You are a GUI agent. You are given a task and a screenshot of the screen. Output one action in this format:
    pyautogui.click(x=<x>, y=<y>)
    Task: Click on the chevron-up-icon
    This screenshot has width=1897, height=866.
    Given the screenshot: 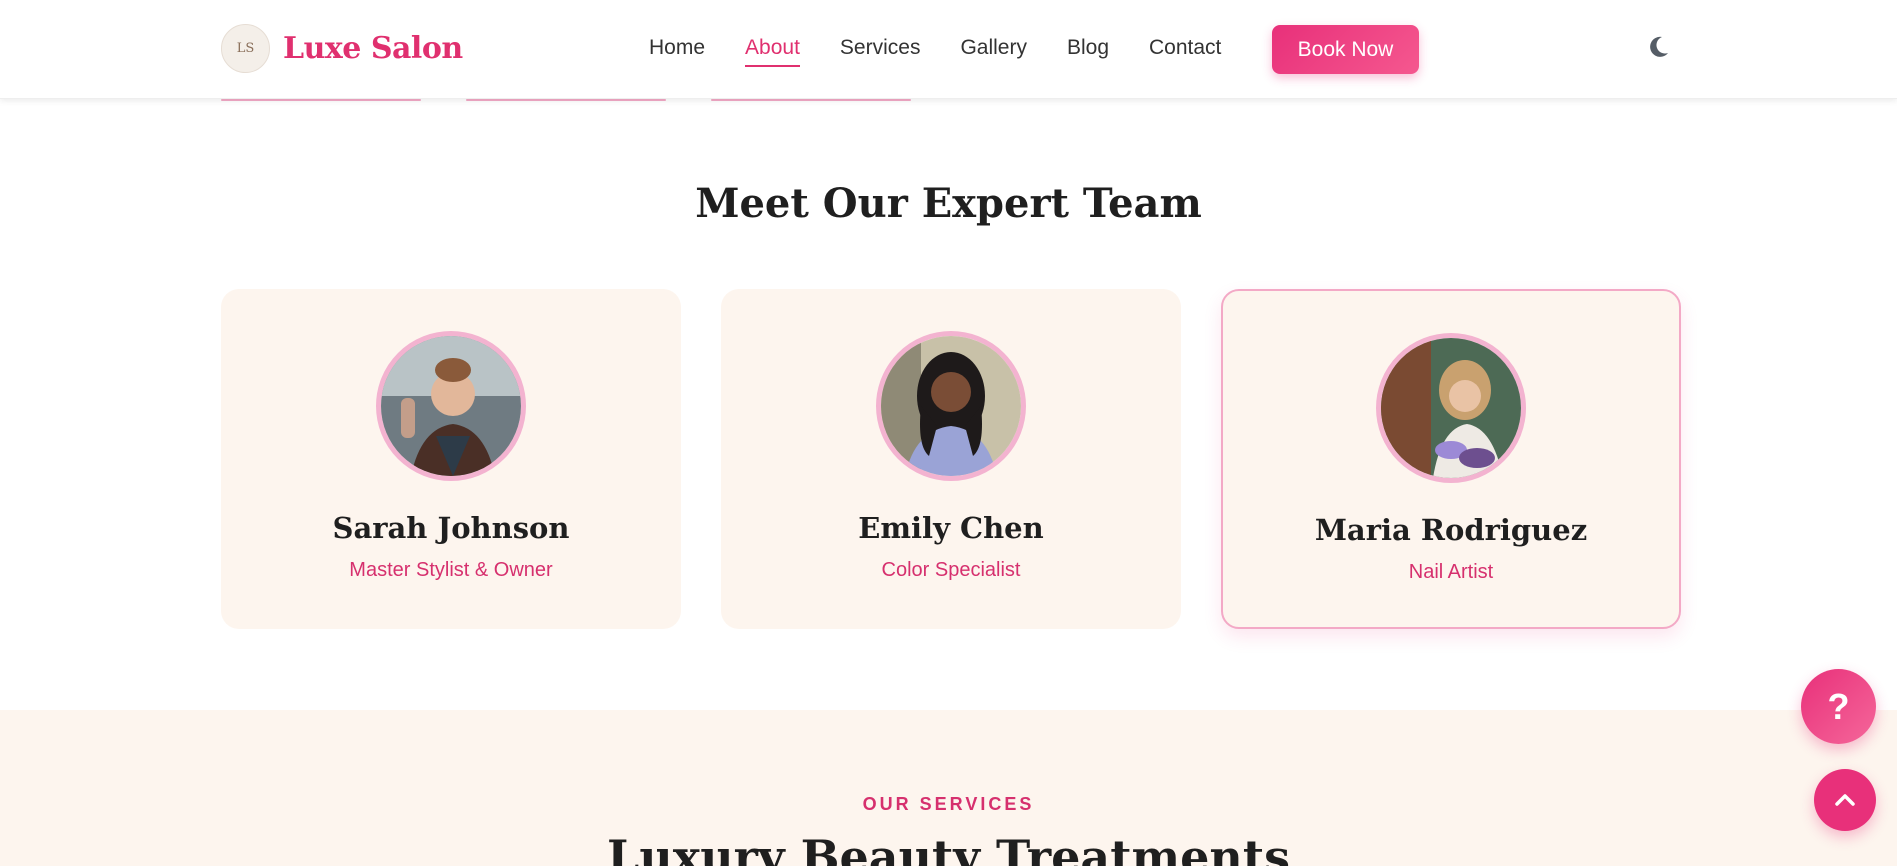 What is the action you would take?
    pyautogui.click(x=1845, y=800)
    